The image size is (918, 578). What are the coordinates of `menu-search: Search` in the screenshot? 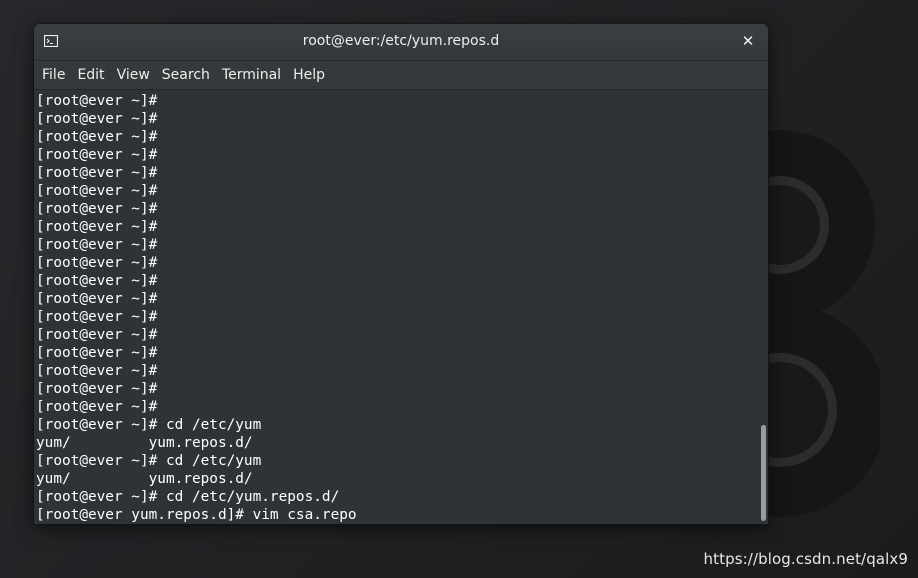 It's located at (186, 75).